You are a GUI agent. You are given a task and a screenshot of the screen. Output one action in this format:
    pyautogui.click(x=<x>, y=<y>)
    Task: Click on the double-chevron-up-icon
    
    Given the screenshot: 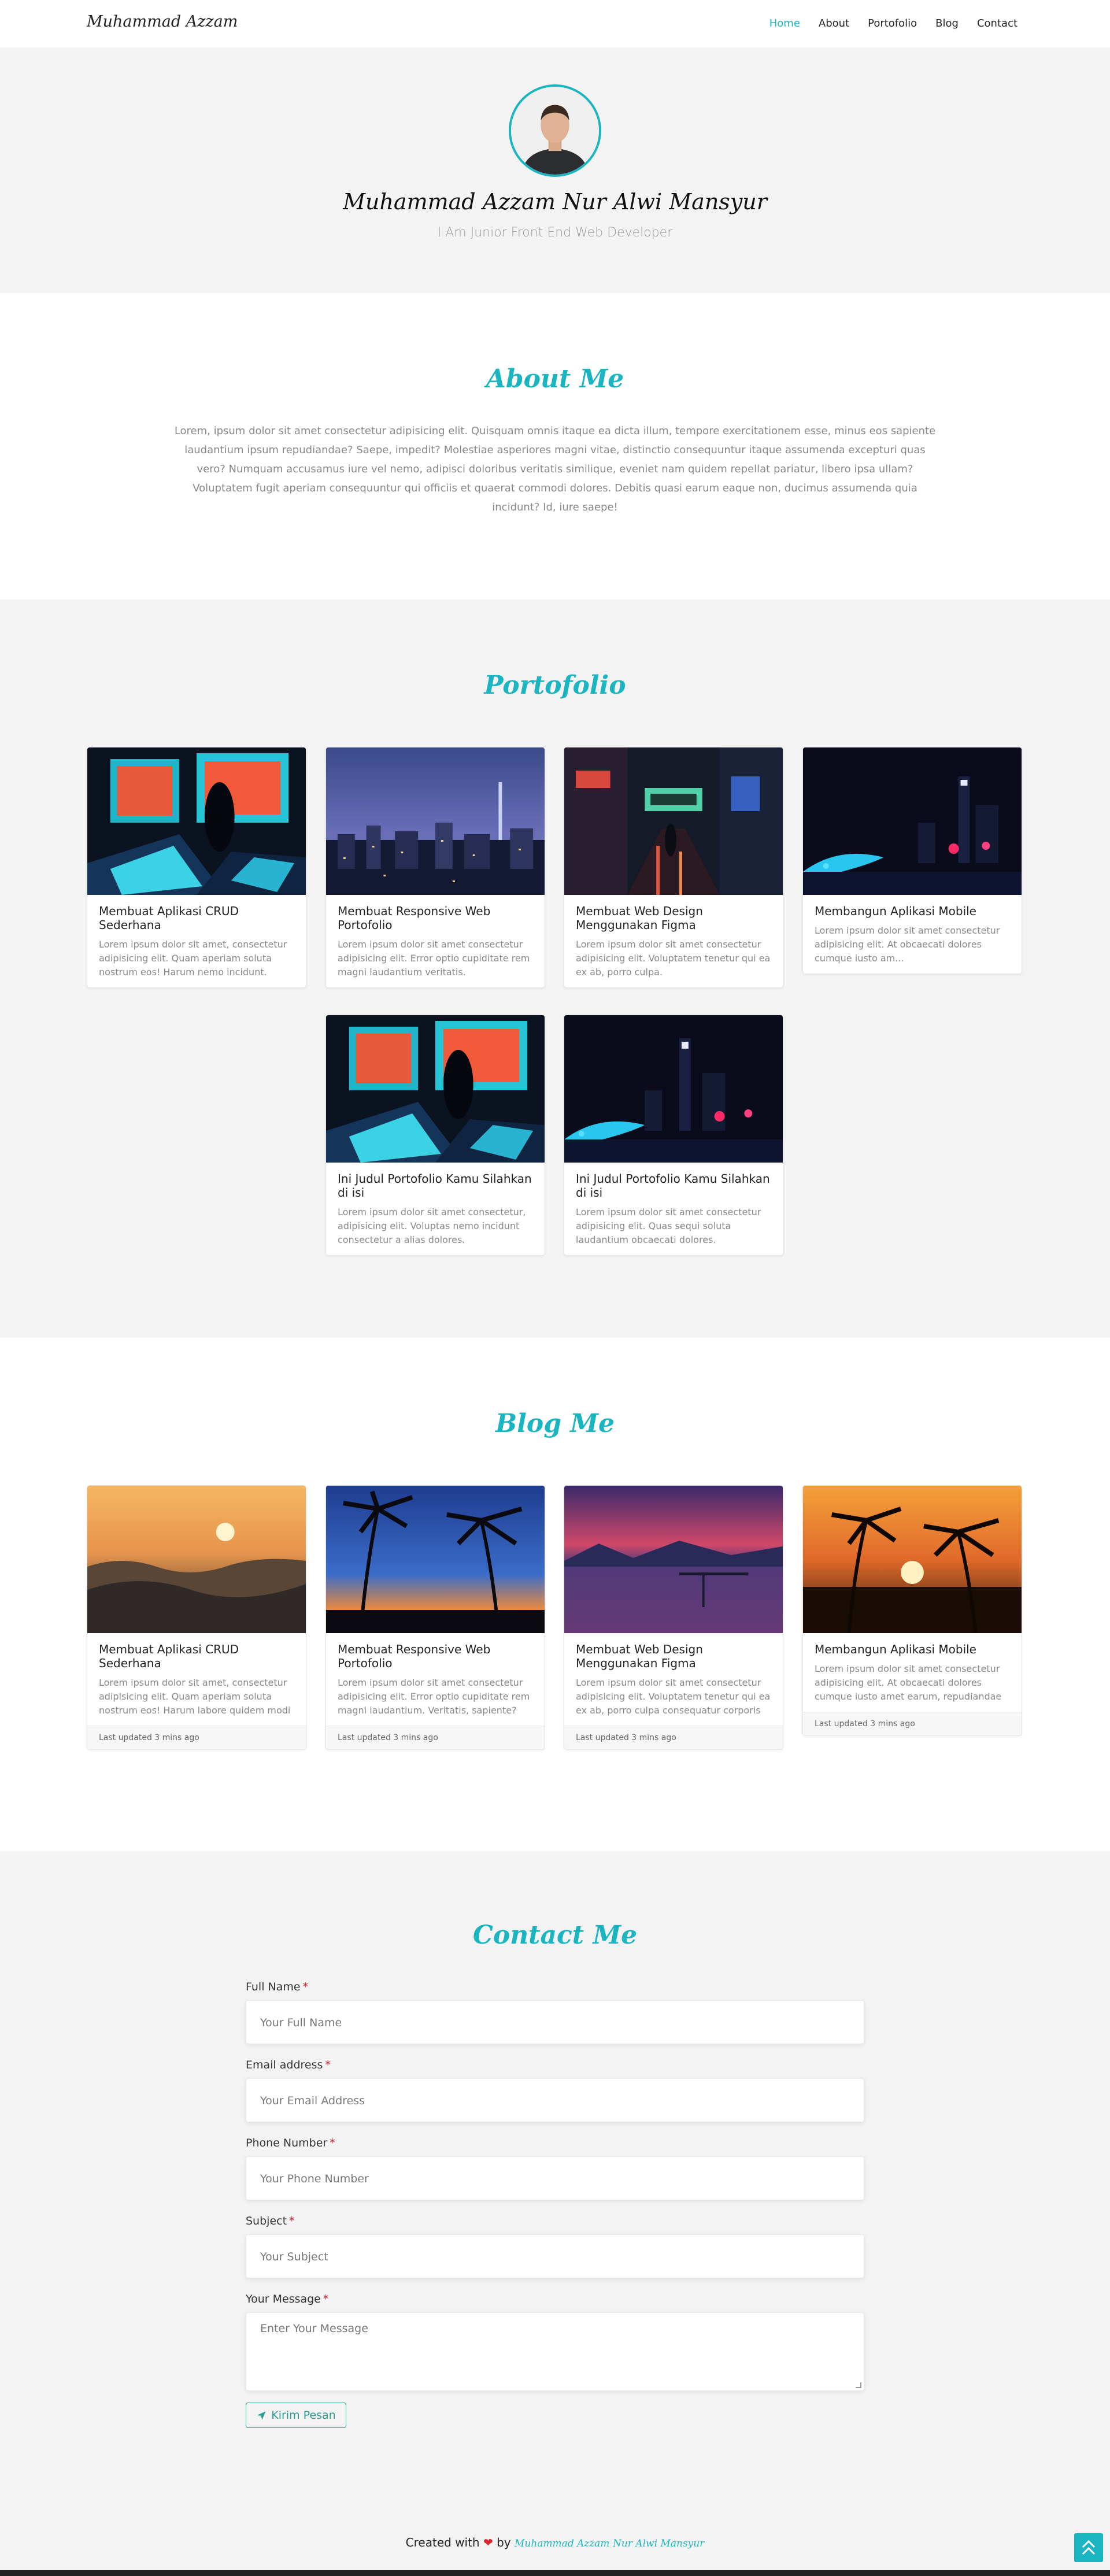 What is the action you would take?
    pyautogui.click(x=1089, y=2547)
    